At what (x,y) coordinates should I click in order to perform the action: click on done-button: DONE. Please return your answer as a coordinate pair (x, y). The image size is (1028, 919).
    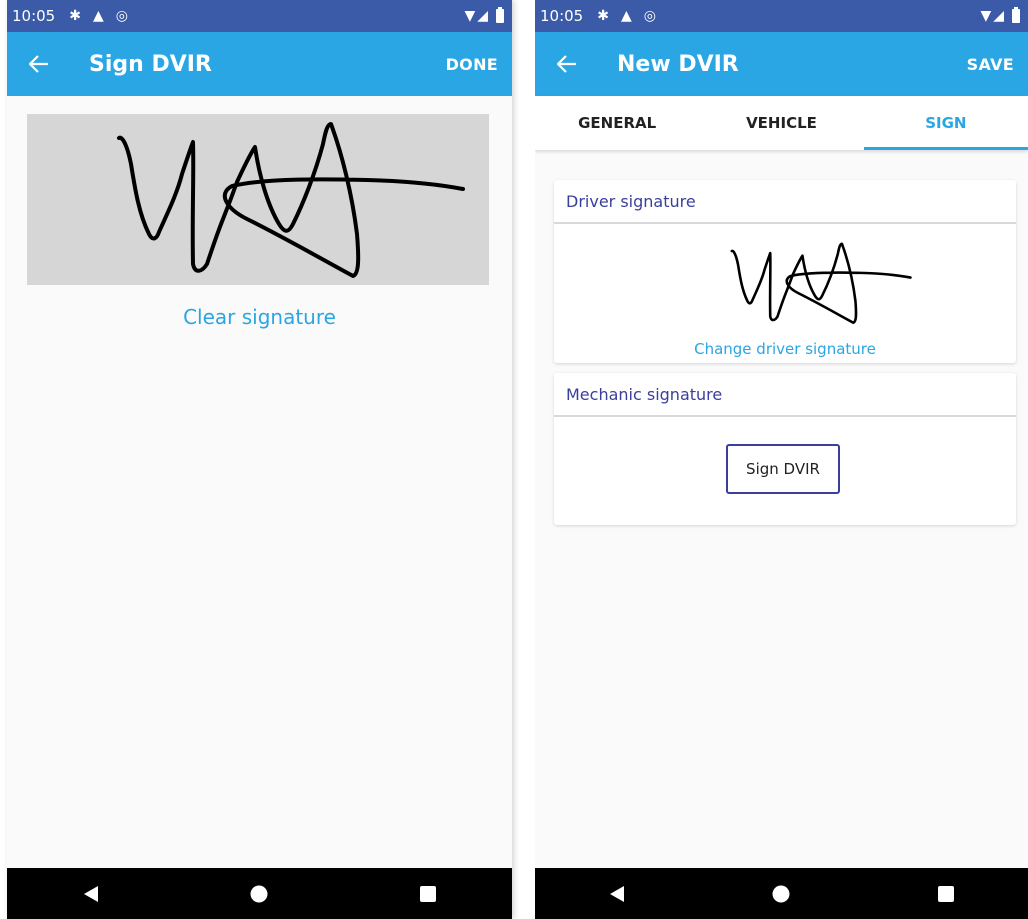
    Looking at the image, I should click on (472, 64).